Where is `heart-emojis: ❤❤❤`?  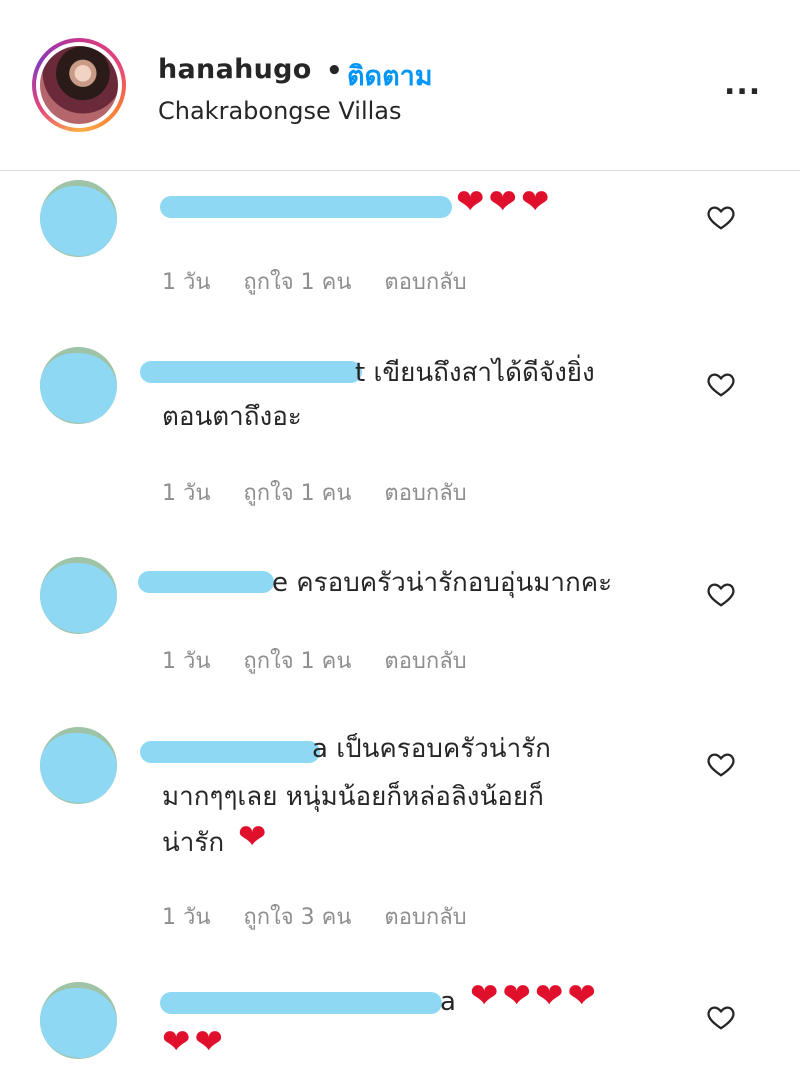 heart-emojis: ❤❤❤ is located at coordinates (505, 202).